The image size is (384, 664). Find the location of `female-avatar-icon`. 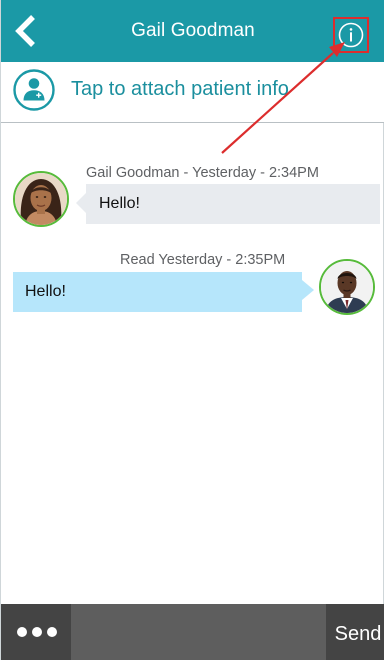

female-avatar-icon is located at coordinates (41, 199).